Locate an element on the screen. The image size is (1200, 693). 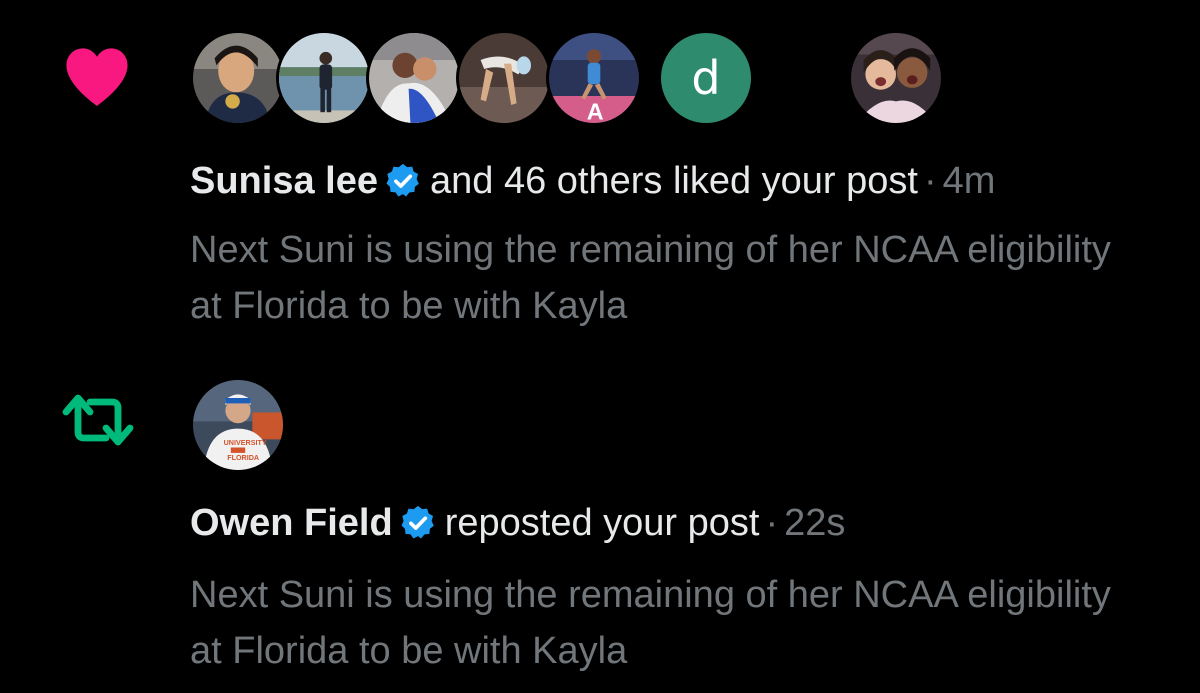
repost-headline: Owen Field reposted your post · 22s is located at coordinates (517, 523).